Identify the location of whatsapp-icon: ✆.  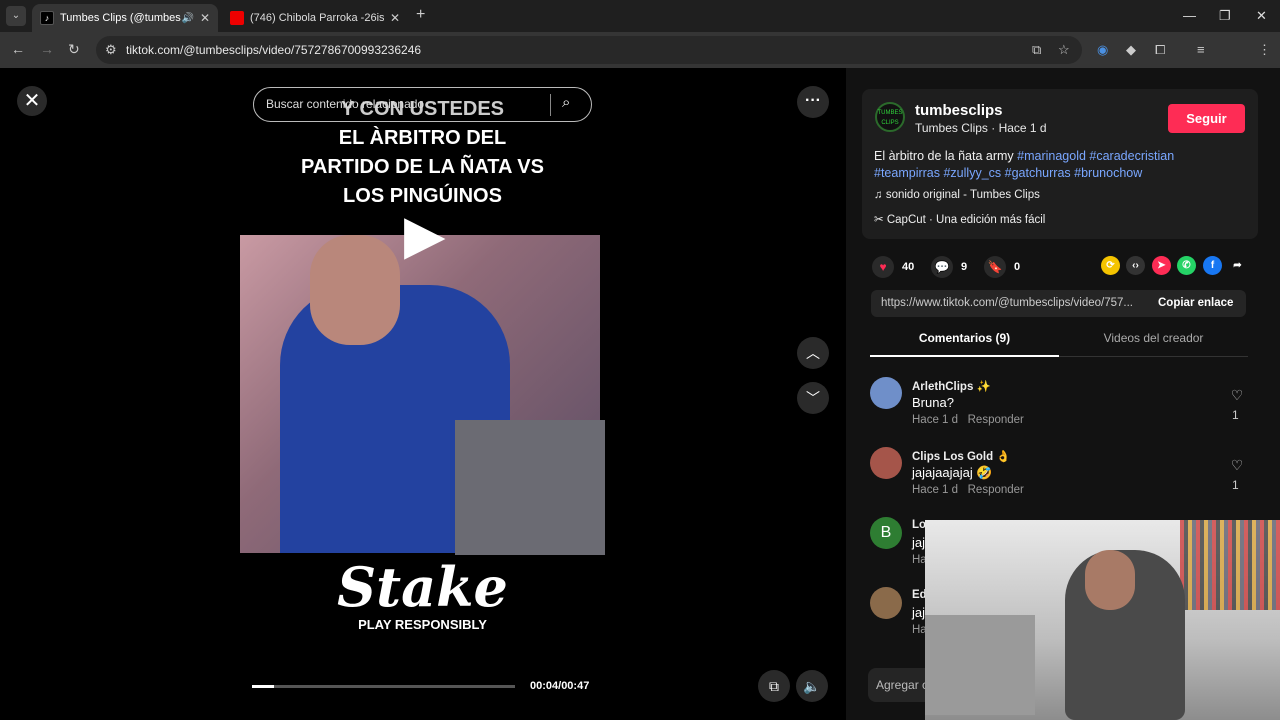
(1186, 265).